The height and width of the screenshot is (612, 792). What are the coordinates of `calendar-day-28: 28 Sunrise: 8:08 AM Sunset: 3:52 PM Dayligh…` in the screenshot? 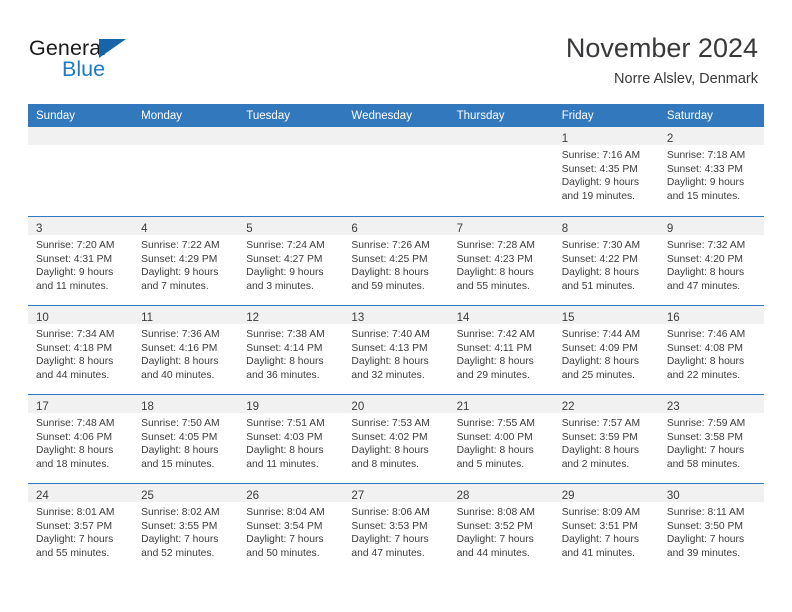 It's located at (501, 527).